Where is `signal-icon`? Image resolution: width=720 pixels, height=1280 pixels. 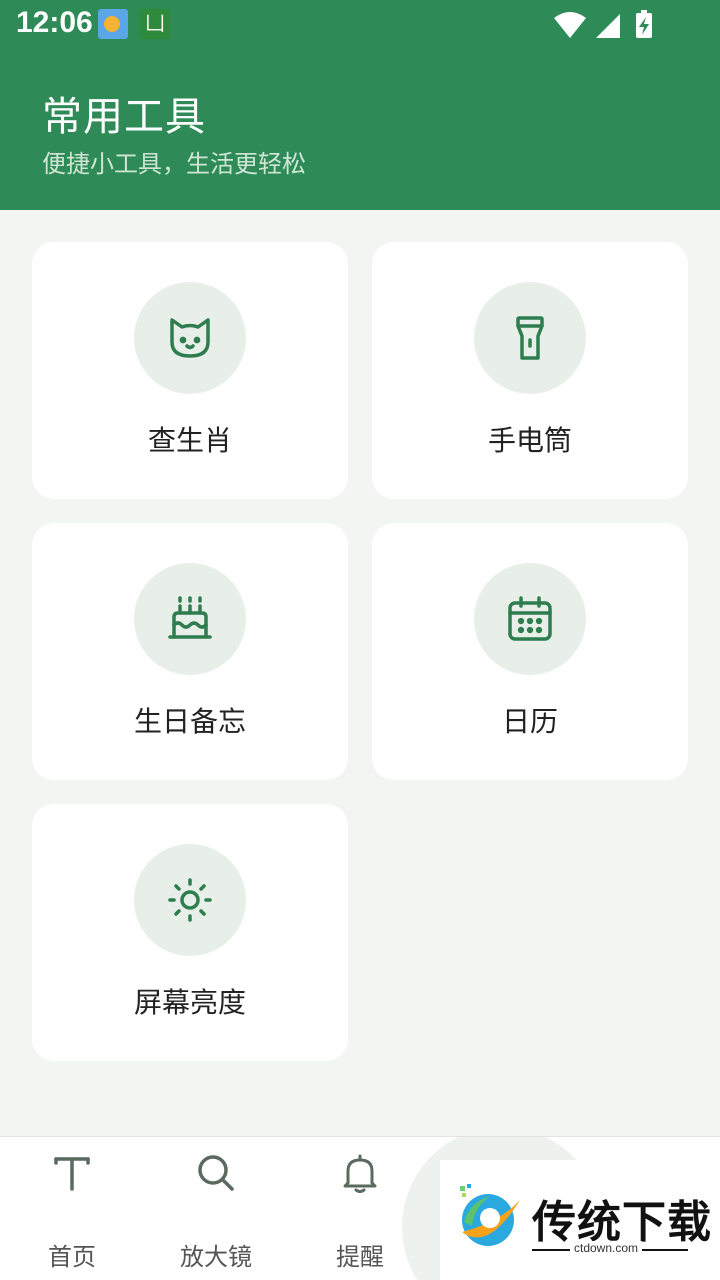 signal-icon is located at coordinates (608, 26).